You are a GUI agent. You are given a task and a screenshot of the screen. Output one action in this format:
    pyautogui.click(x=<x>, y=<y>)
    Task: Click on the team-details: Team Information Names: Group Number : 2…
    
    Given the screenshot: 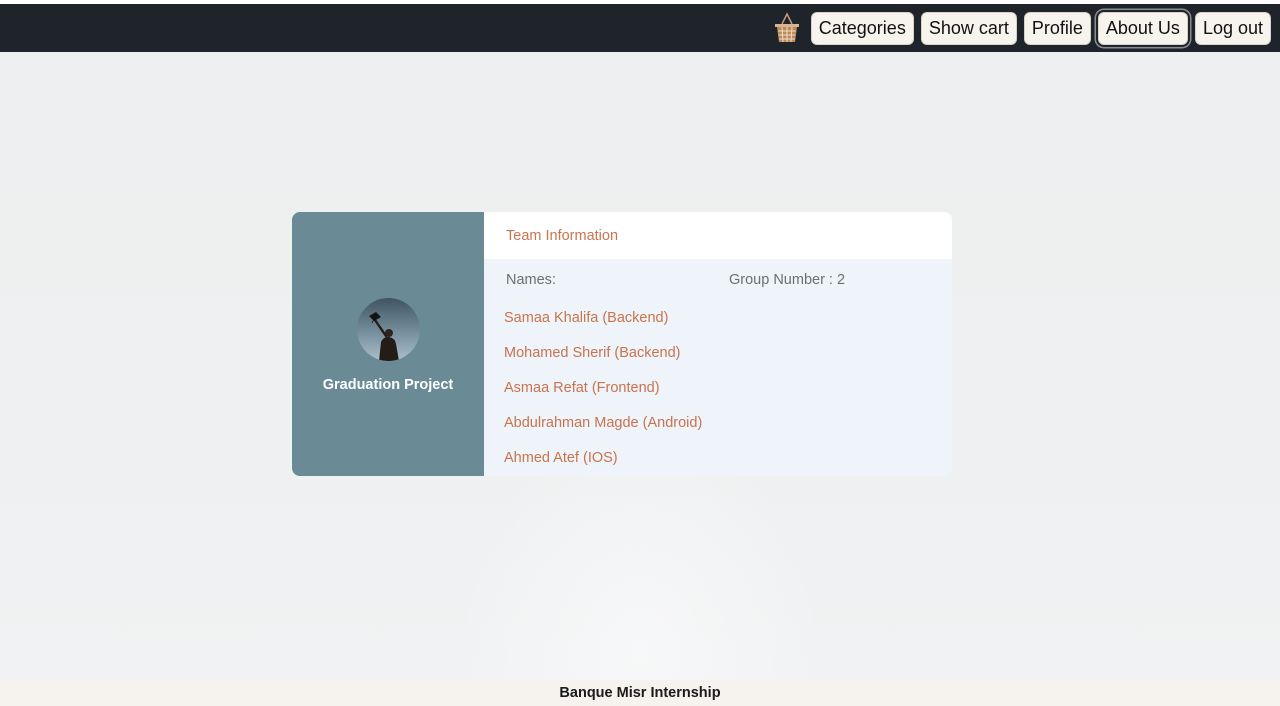 What is the action you would take?
    pyautogui.click(x=718, y=344)
    